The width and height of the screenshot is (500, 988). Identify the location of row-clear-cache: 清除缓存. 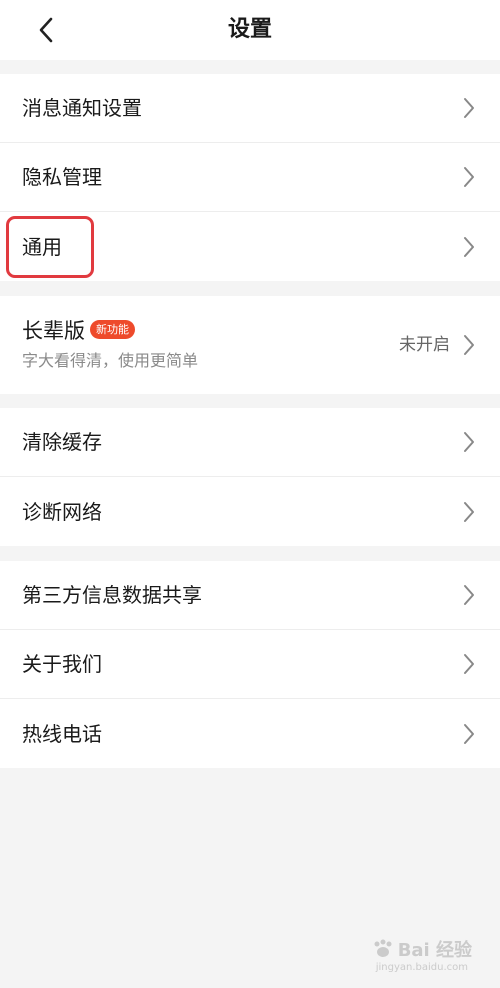
(250, 442).